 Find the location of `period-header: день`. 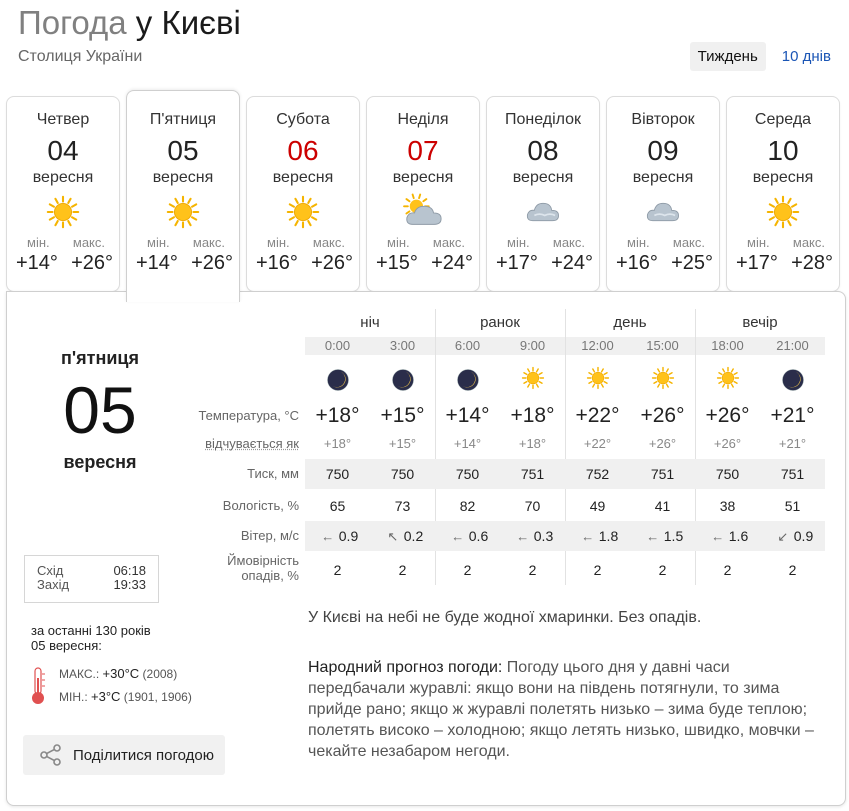

period-header: день is located at coordinates (630, 322).